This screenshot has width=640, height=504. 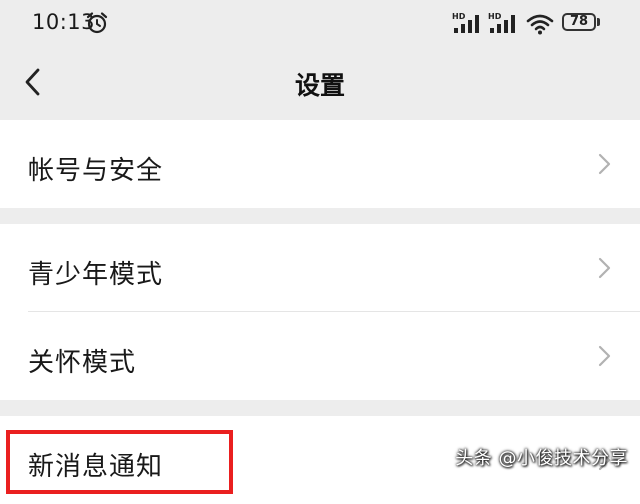 I want to click on watermark: 头条 @小俊技术分享, so click(x=541, y=458).